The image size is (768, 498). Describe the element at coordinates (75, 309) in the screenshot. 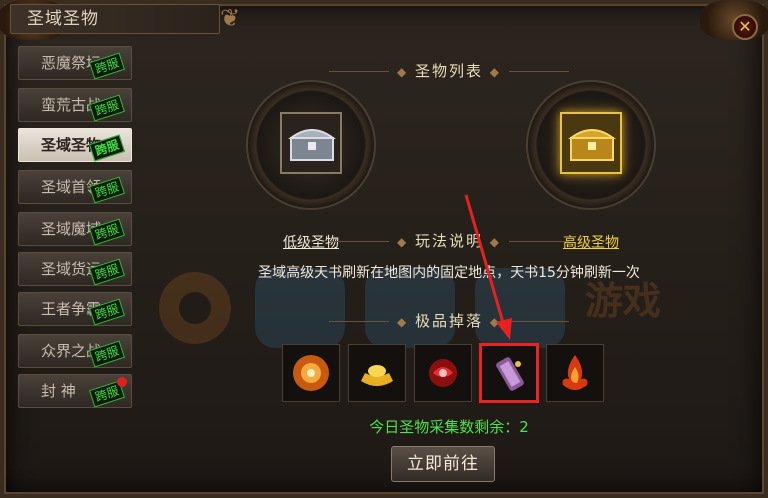

I see `sidebar-item-king-contest: 王者争霸 跨服` at that location.